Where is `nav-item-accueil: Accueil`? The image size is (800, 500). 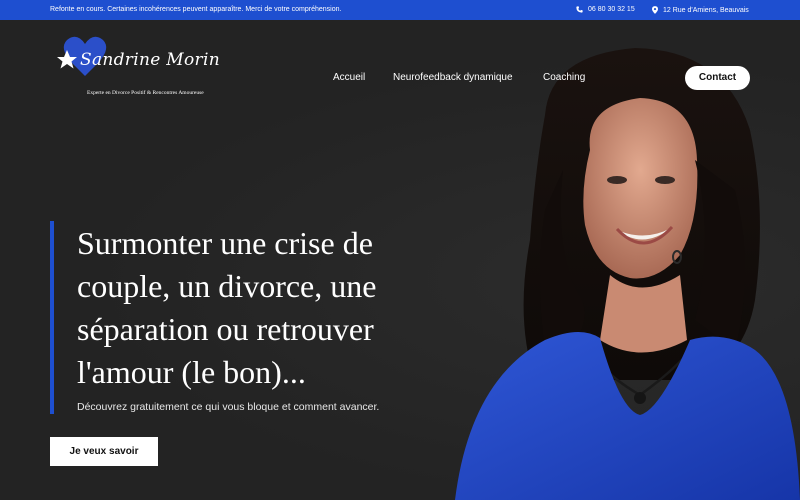
nav-item-accueil: Accueil is located at coordinates (349, 77).